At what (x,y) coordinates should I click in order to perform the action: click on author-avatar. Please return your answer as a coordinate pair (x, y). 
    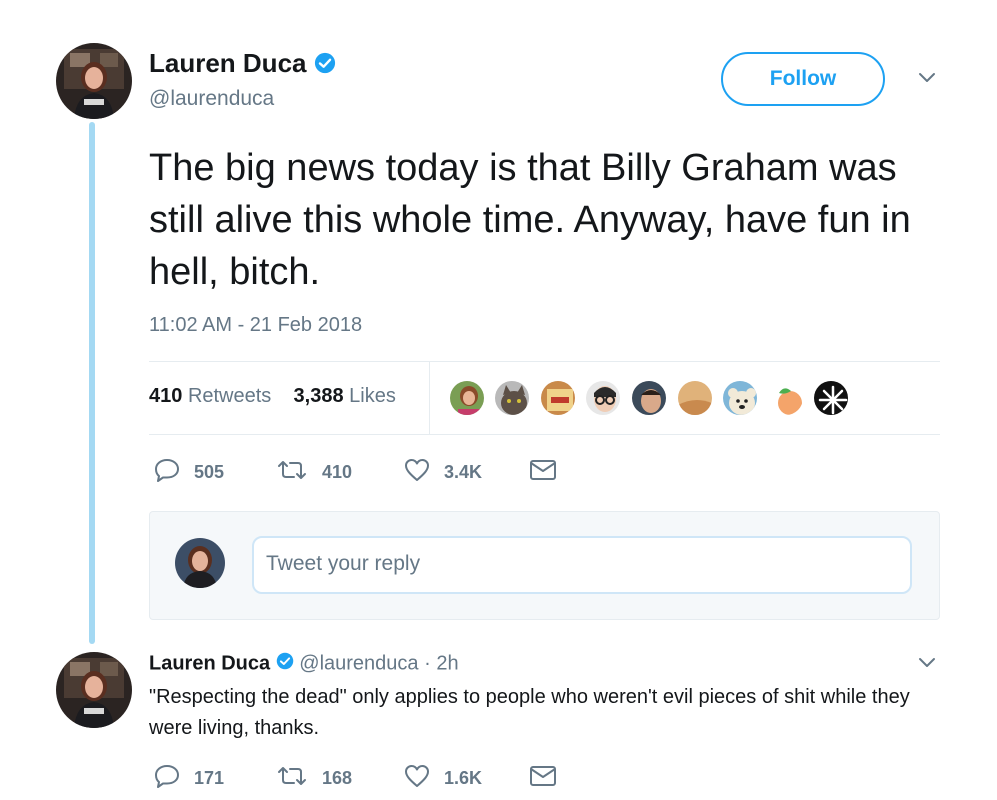
    Looking at the image, I should click on (94, 81).